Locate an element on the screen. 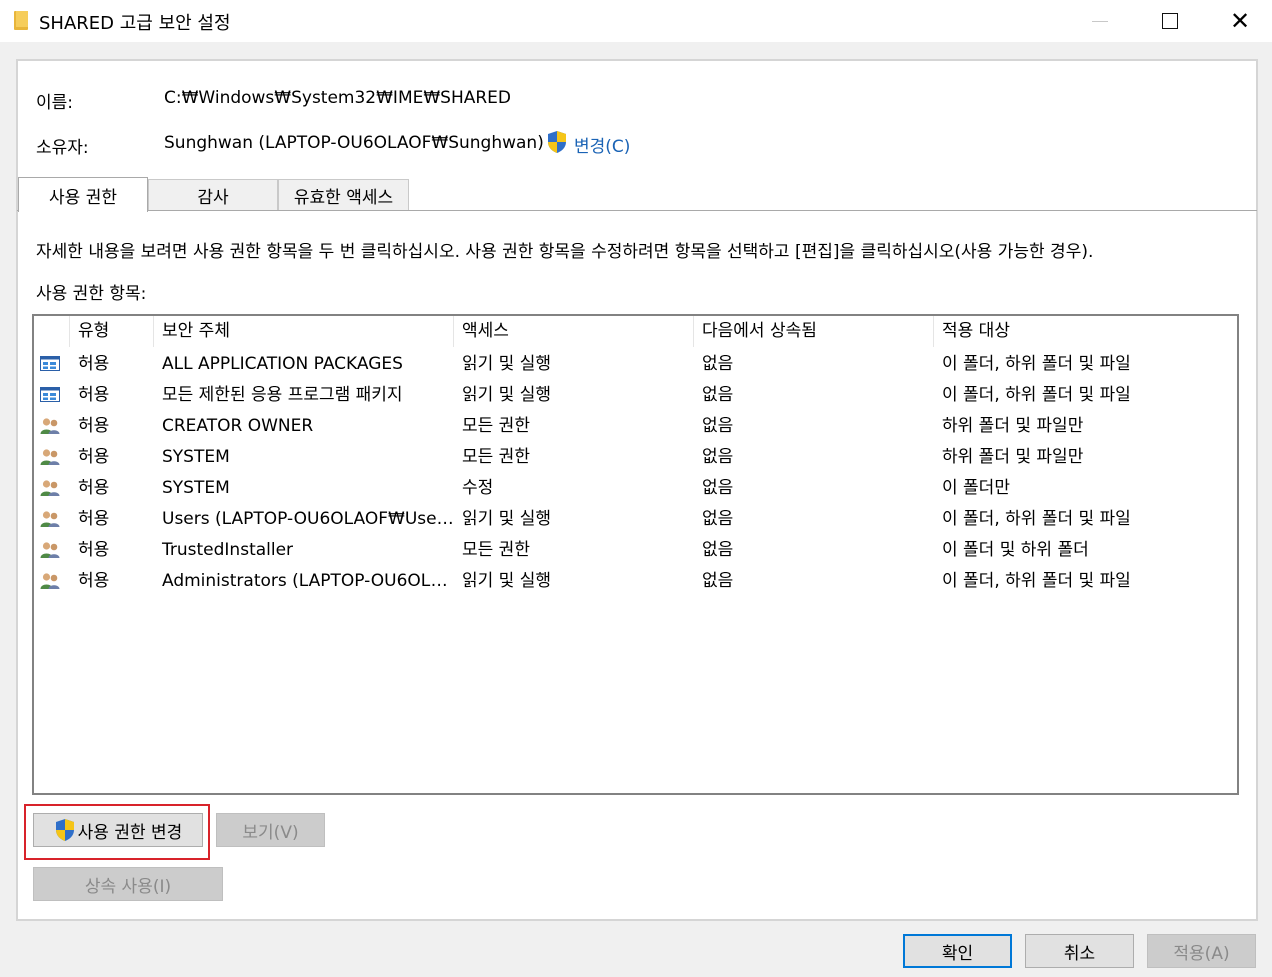 The image size is (1272, 977). table-row: 허용 SYSTEM 모든 권한 없음 하위 폴더 및 파일만 is located at coordinates (635, 457).